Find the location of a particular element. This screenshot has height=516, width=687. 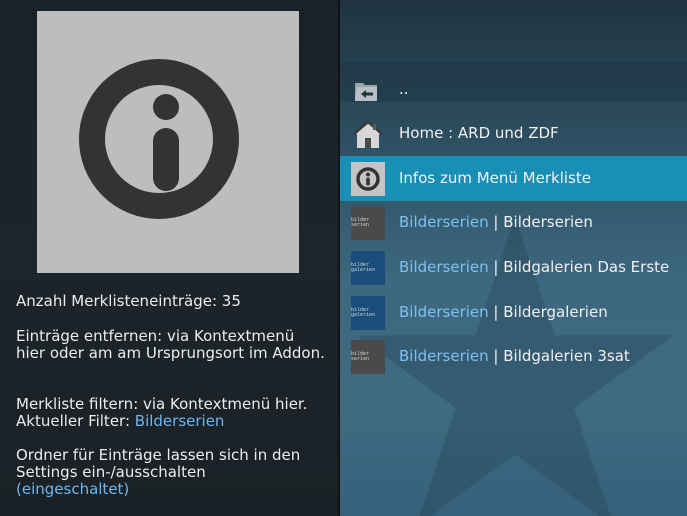

list-item-label: .. is located at coordinates (404, 89).